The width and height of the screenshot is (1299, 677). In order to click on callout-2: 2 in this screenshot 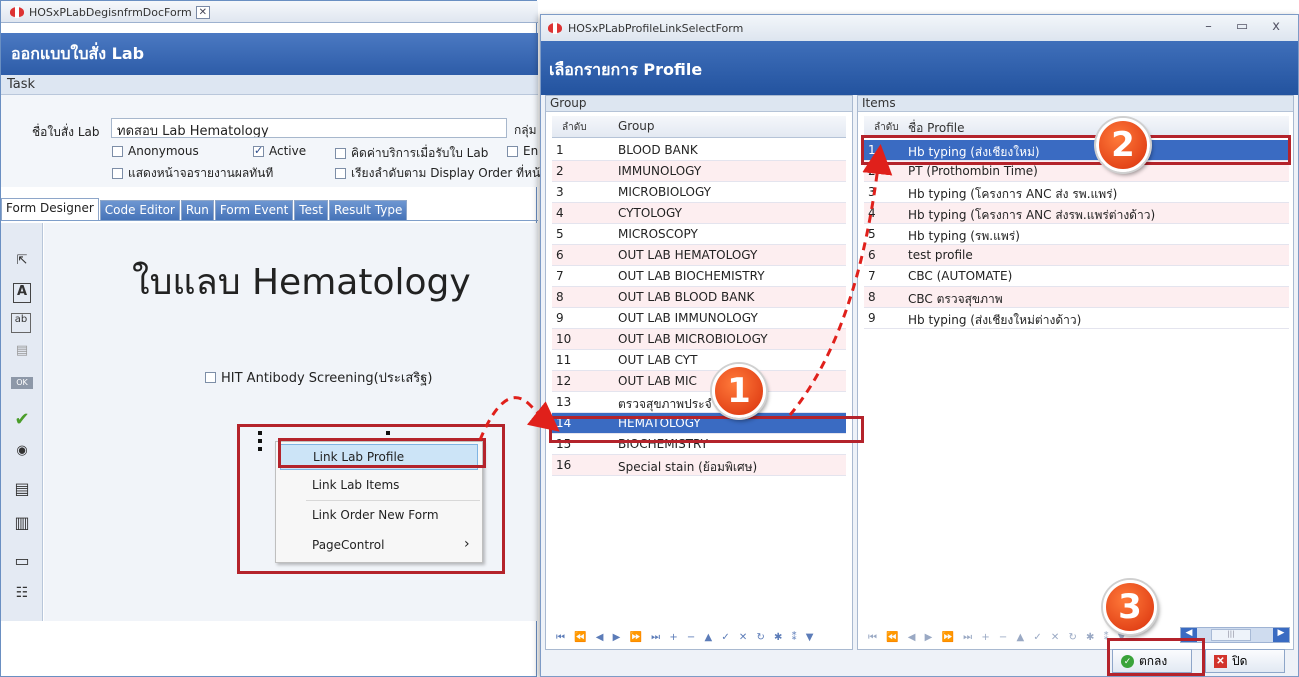, I will do `click(1123, 145)`.